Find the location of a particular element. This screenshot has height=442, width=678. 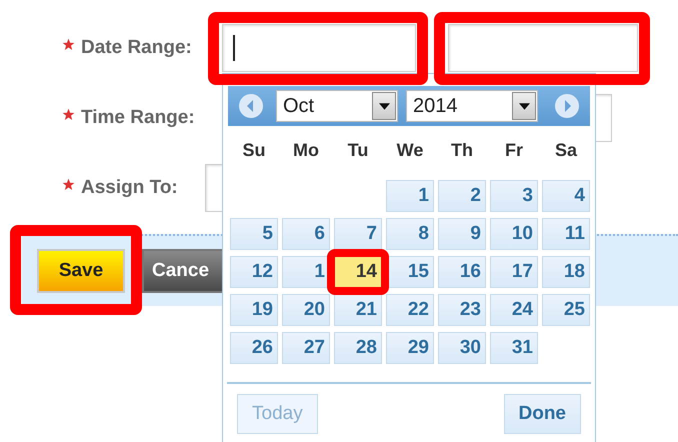

save-button: Save is located at coordinates (81, 271).